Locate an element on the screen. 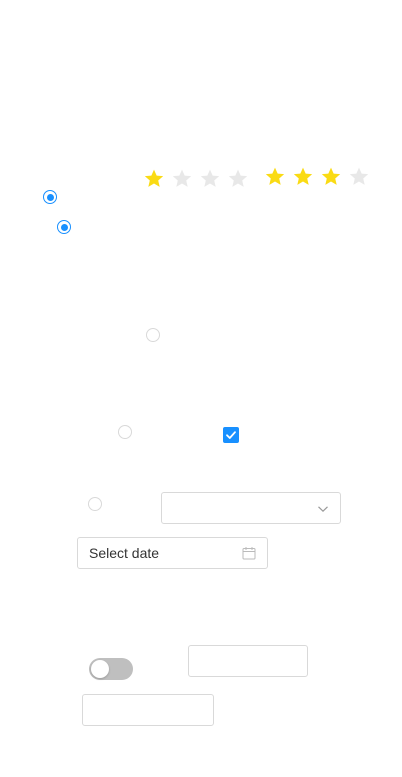  chevron-down-icon is located at coordinates (323, 509).